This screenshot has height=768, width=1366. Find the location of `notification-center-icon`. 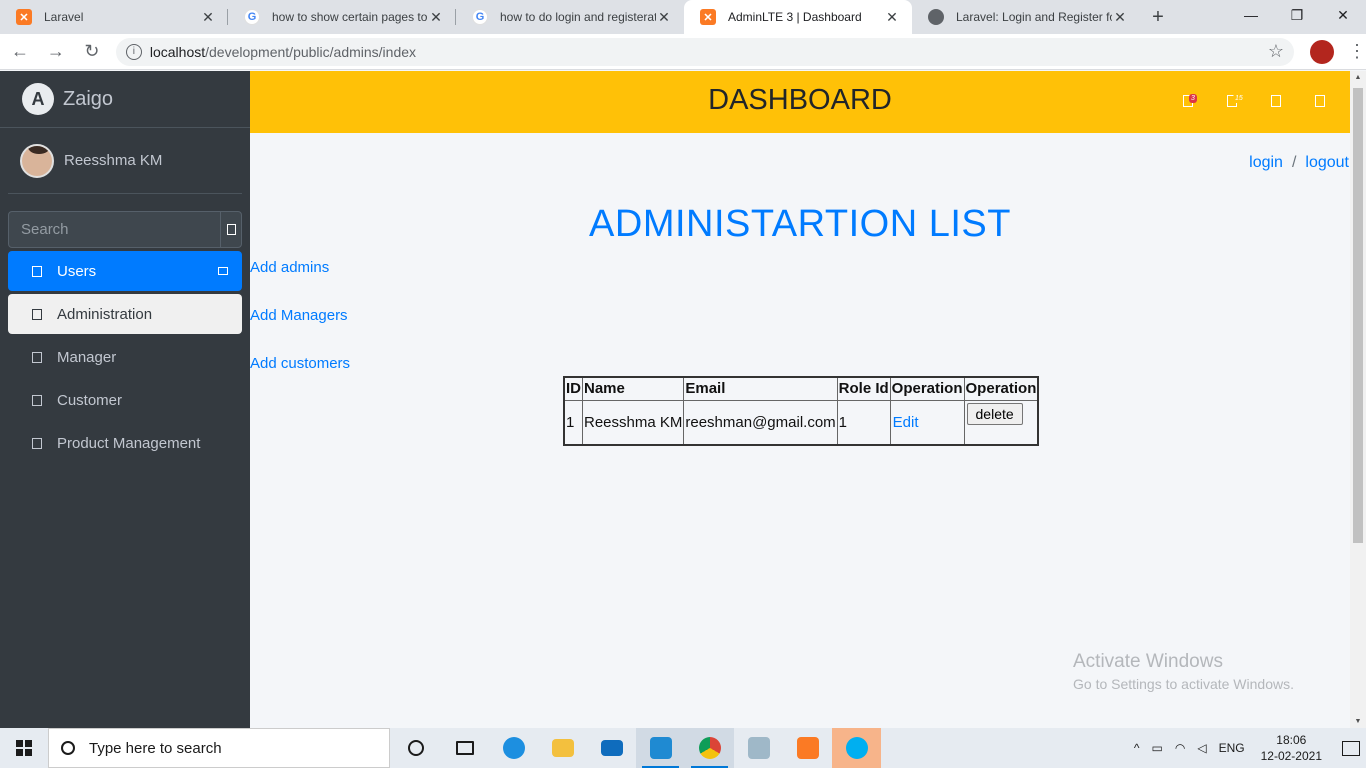

notification-center-icon is located at coordinates (1351, 748).